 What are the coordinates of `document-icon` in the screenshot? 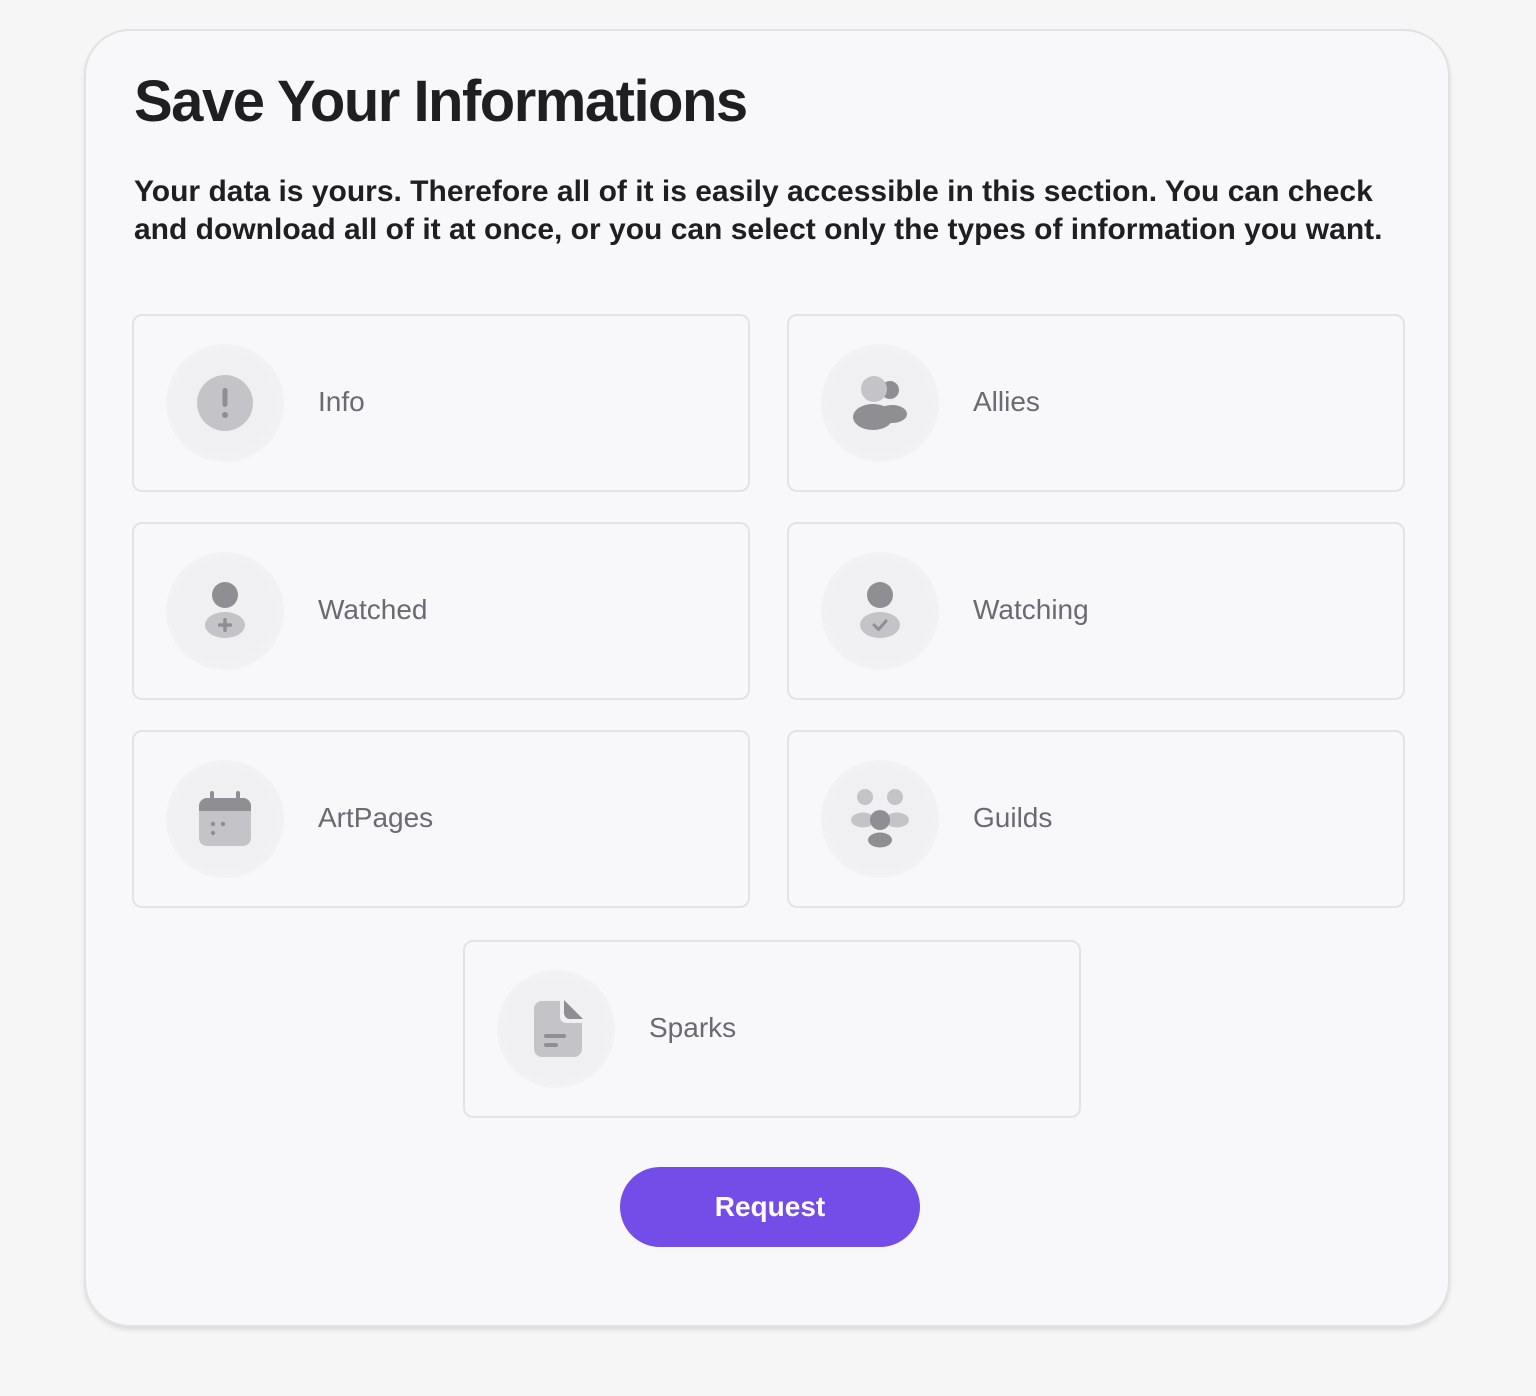 It's located at (556, 1029).